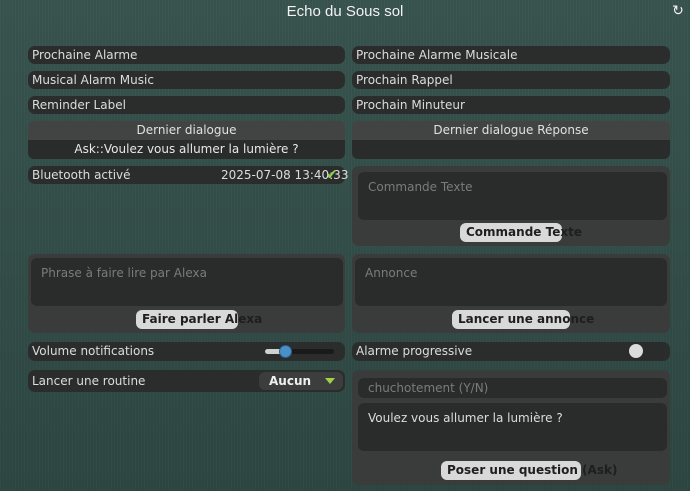 This screenshot has height=491, width=690. I want to click on window-title: Echo du Sous sol, so click(345, 11).